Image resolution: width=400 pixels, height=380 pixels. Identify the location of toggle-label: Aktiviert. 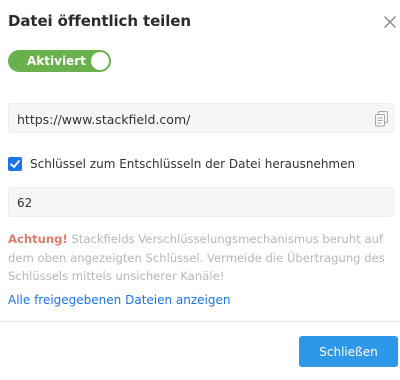
(56, 61).